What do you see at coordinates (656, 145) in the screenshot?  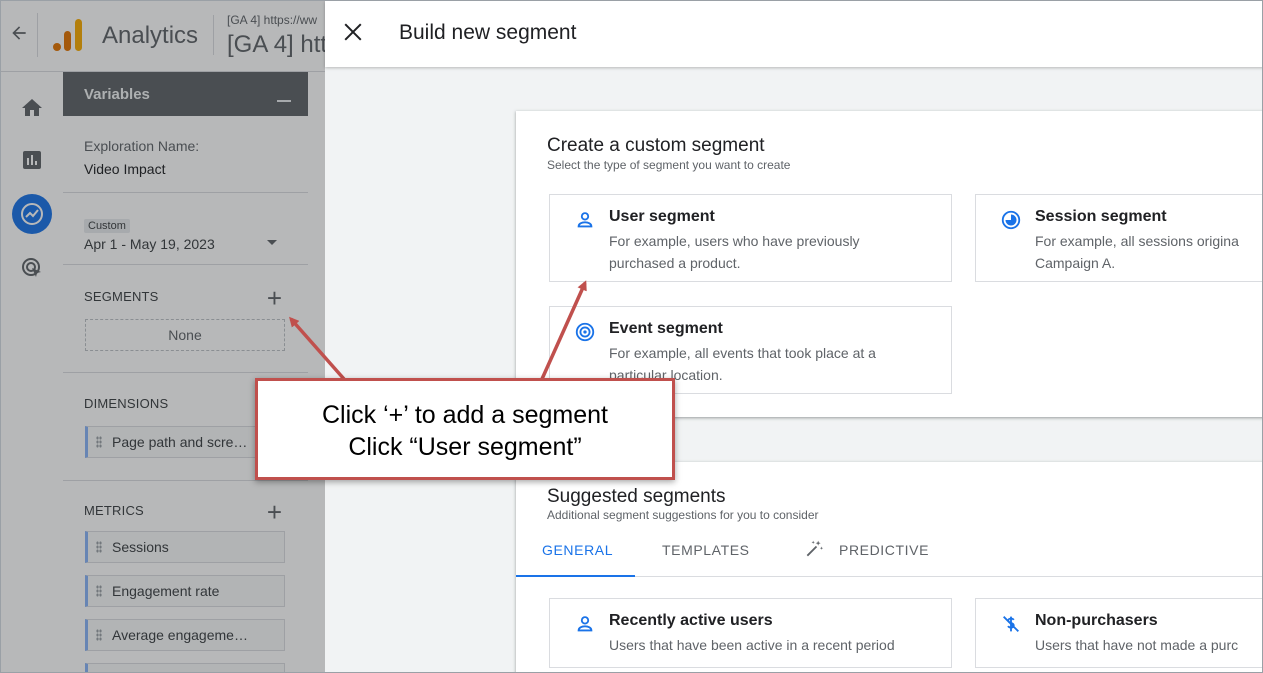 I see `custom-segment-title: Create a custom segment` at bounding box center [656, 145].